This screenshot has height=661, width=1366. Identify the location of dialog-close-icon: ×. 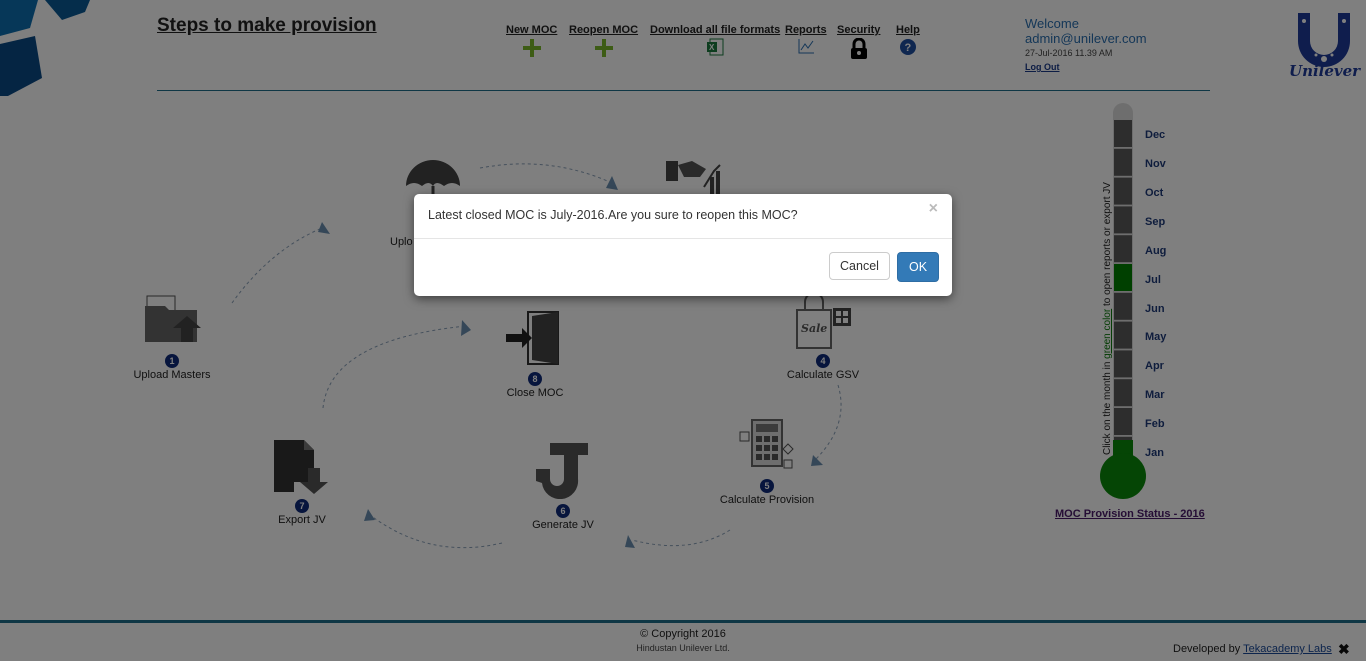
(933, 209).